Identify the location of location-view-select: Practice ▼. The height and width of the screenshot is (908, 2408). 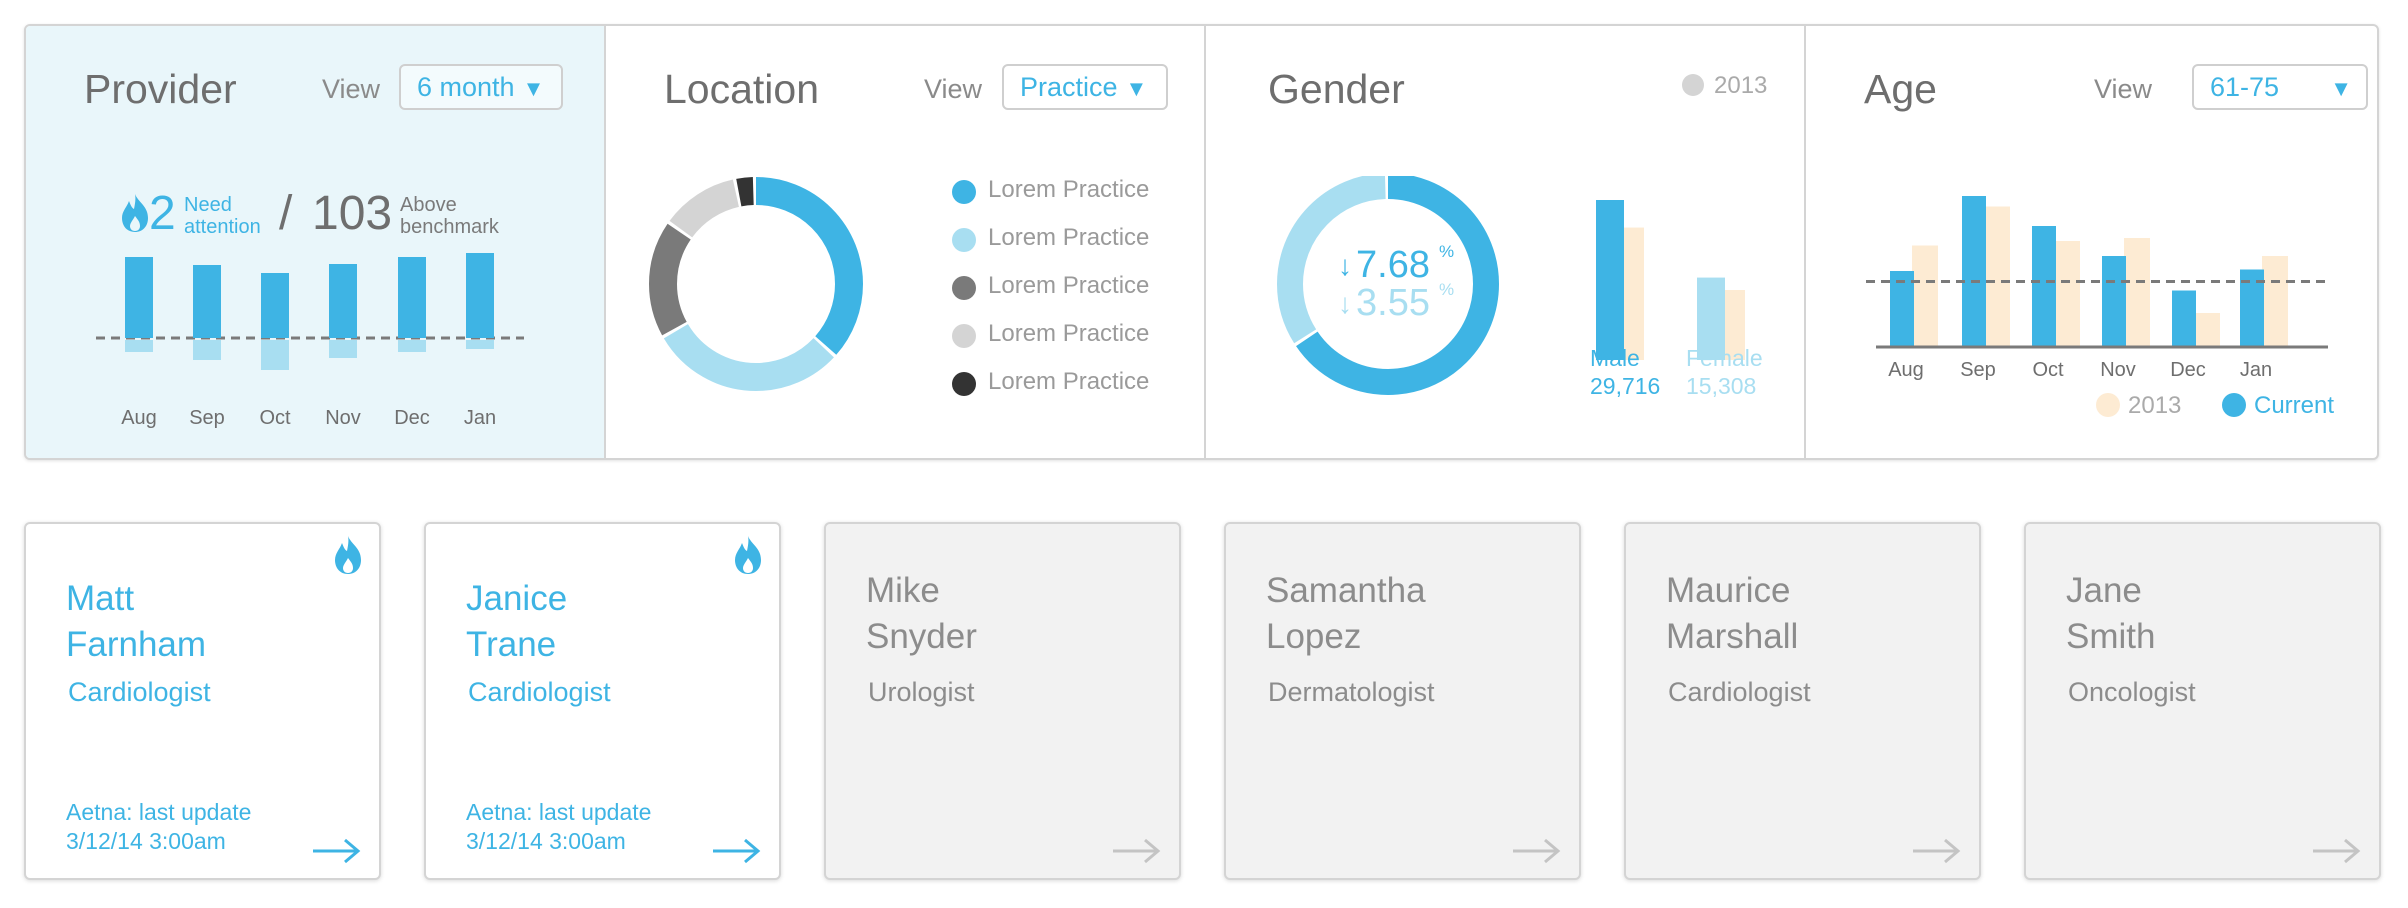
(1085, 87).